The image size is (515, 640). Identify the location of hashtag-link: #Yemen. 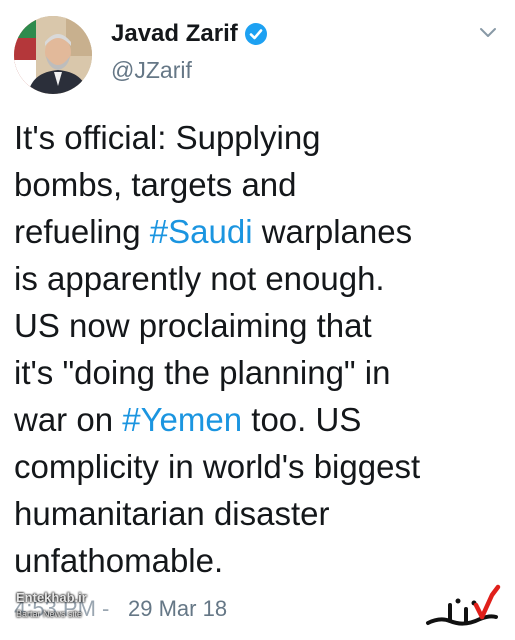
(182, 419).